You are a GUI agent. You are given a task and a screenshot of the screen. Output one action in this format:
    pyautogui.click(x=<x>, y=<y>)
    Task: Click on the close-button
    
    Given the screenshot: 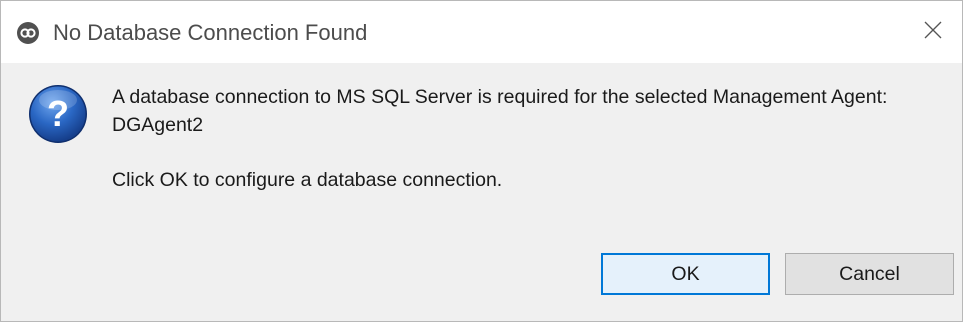 What is the action you would take?
    pyautogui.click(x=933, y=32)
    